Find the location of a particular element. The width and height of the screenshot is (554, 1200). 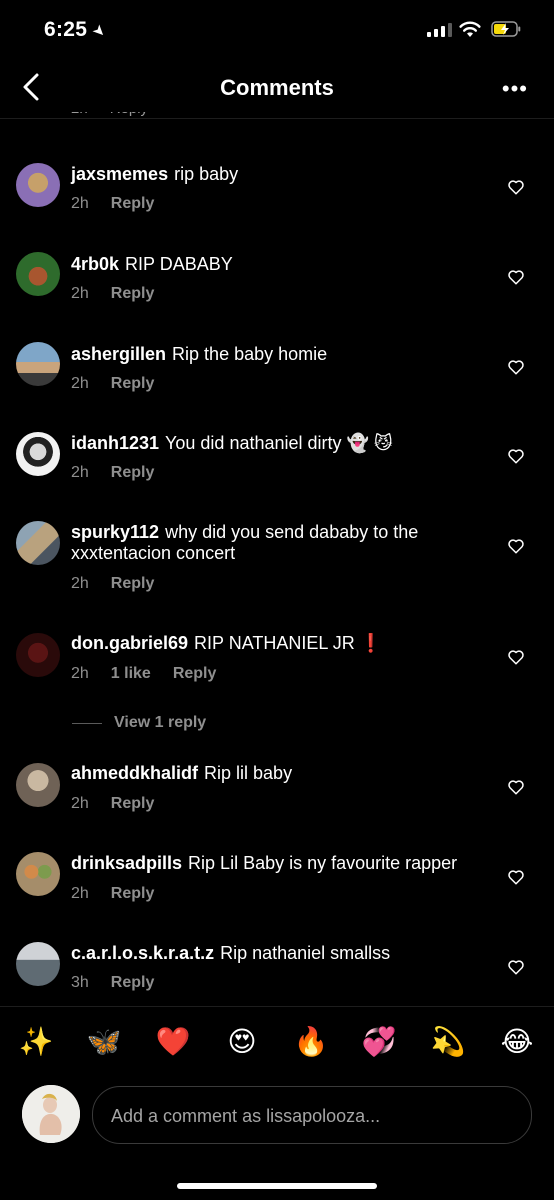

comment-text: Rip the baby homie is located at coordinates (250, 354).